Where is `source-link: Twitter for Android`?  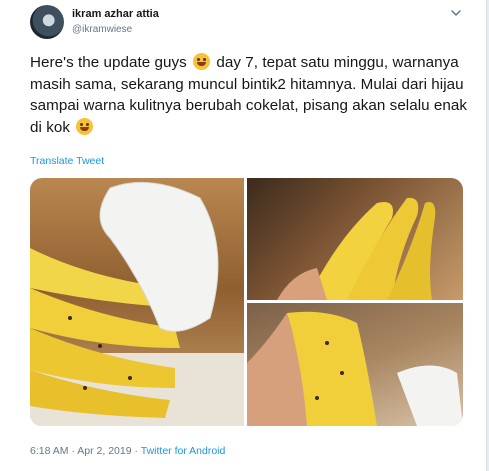
source-link: Twitter for Android is located at coordinates (183, 451).